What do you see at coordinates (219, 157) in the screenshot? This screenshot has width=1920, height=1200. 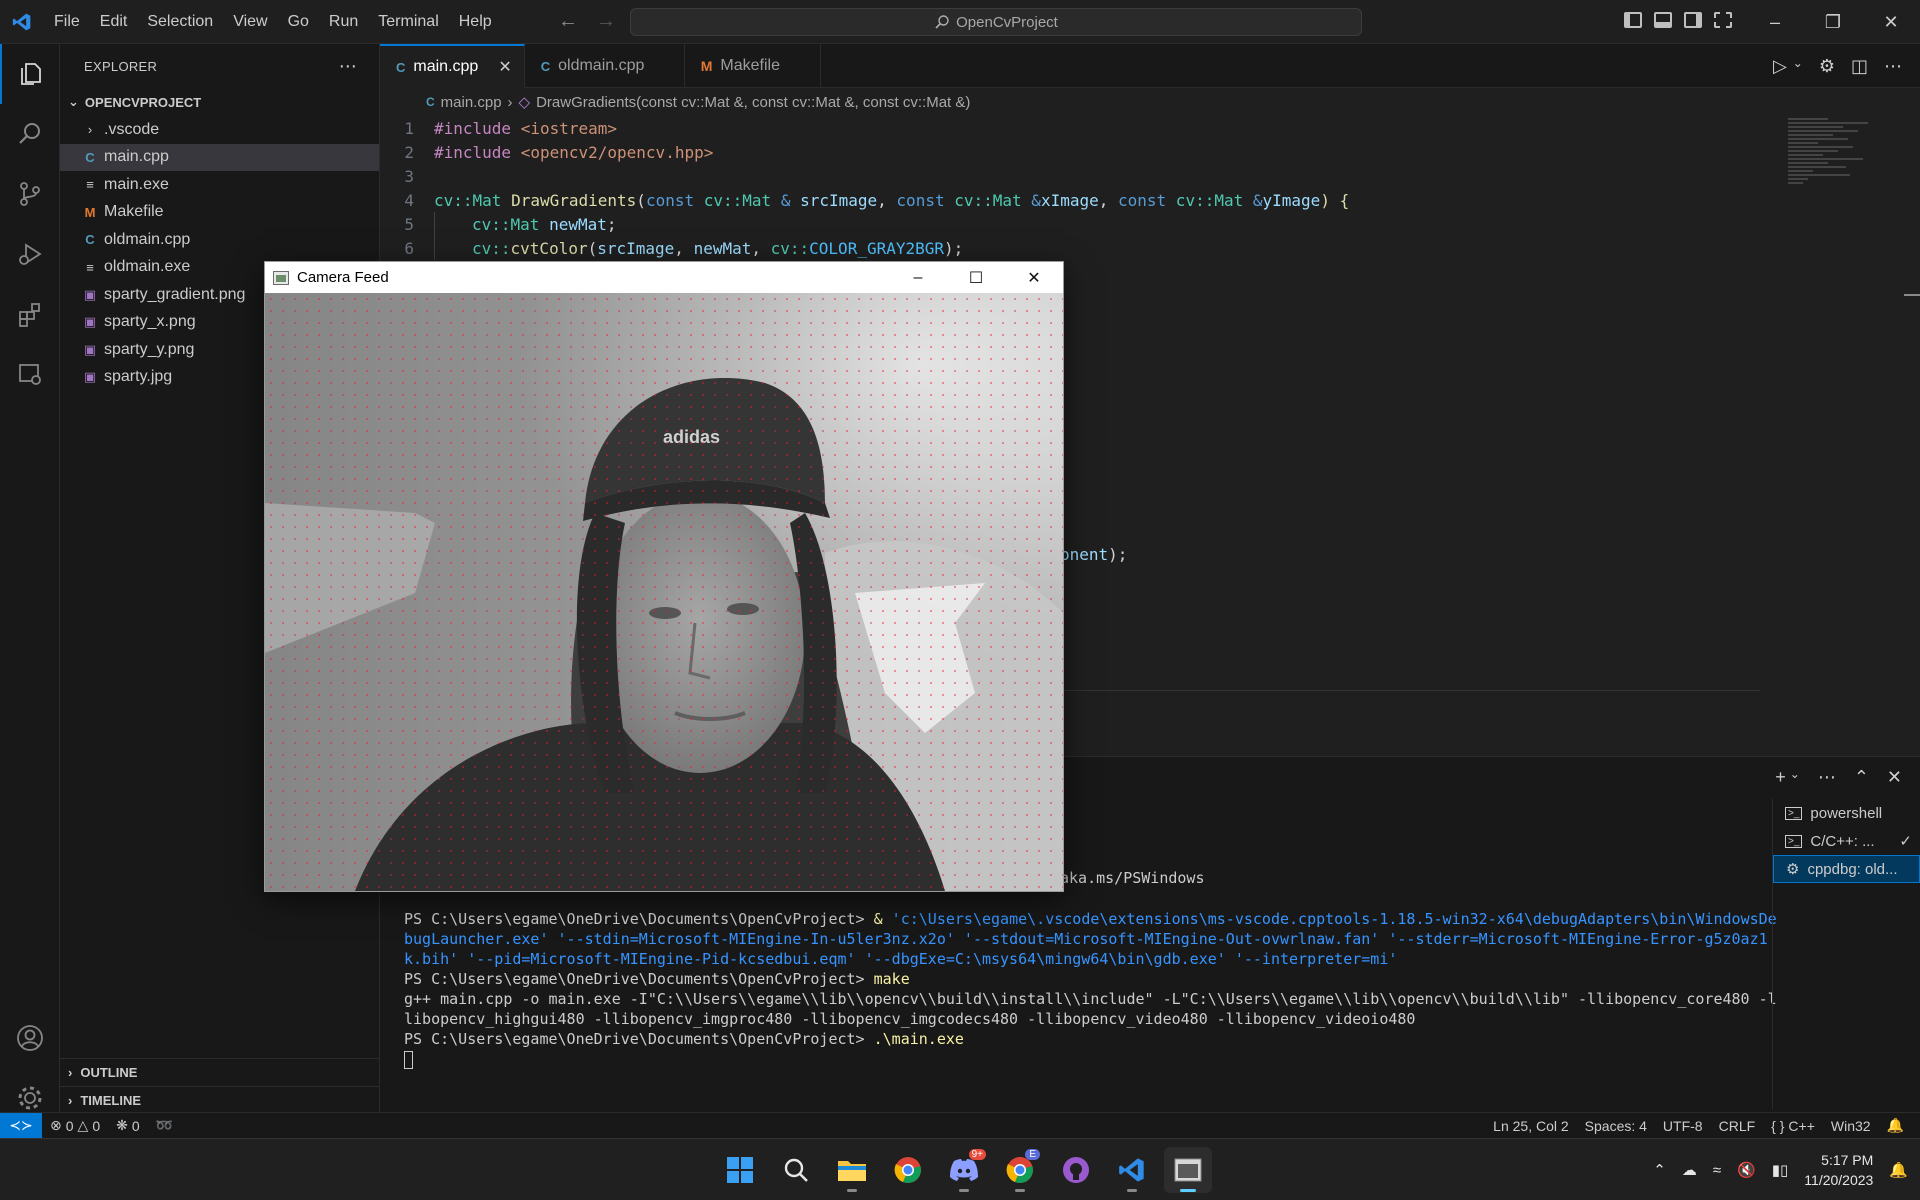 I see `tree-item-main-cpp: C main.cpp` at bounding box center [219, 157].